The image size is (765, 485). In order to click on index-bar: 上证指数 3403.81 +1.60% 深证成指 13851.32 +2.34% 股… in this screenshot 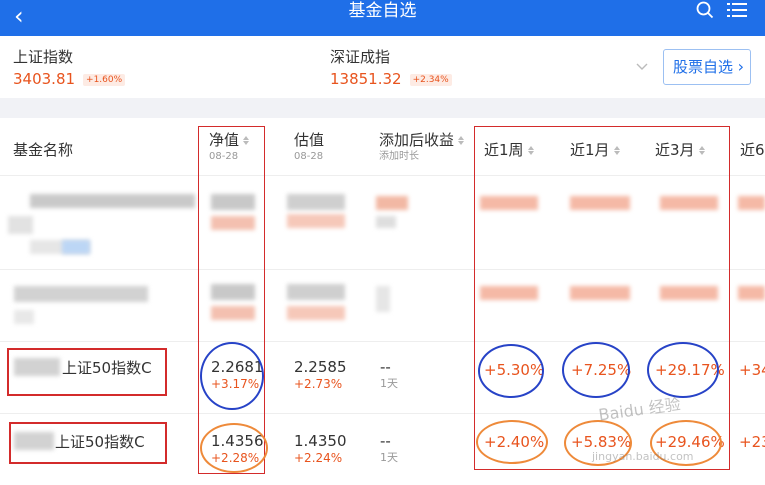, I will do `click(382, 67)`.